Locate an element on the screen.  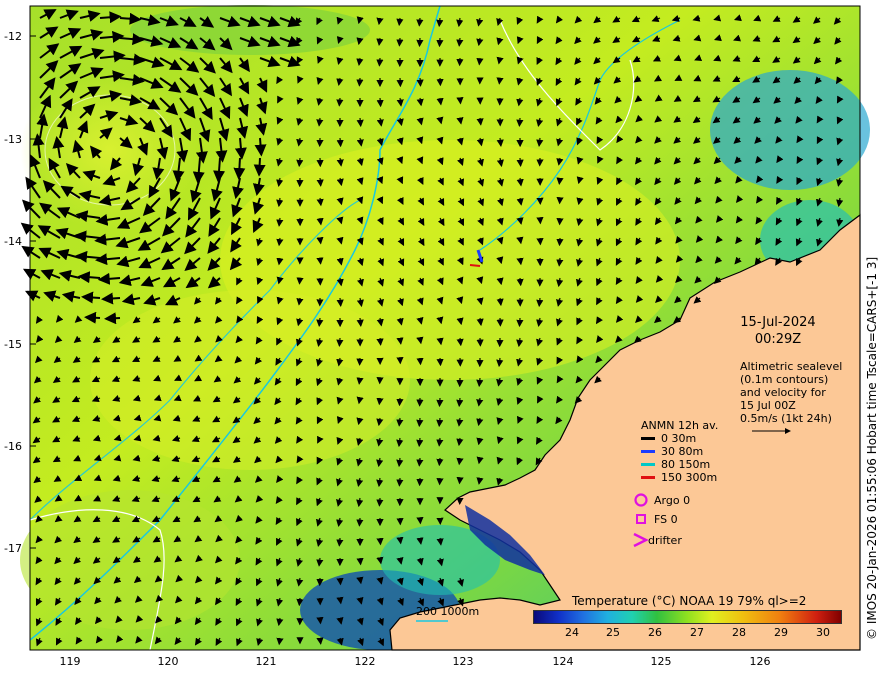
x-axis-label: 122 is located at coordinates (365, 661).